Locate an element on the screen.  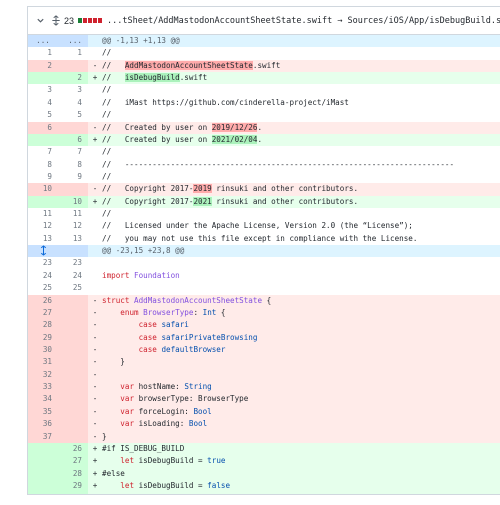
new-line-number: 8 is located at coordinates (73, 164).